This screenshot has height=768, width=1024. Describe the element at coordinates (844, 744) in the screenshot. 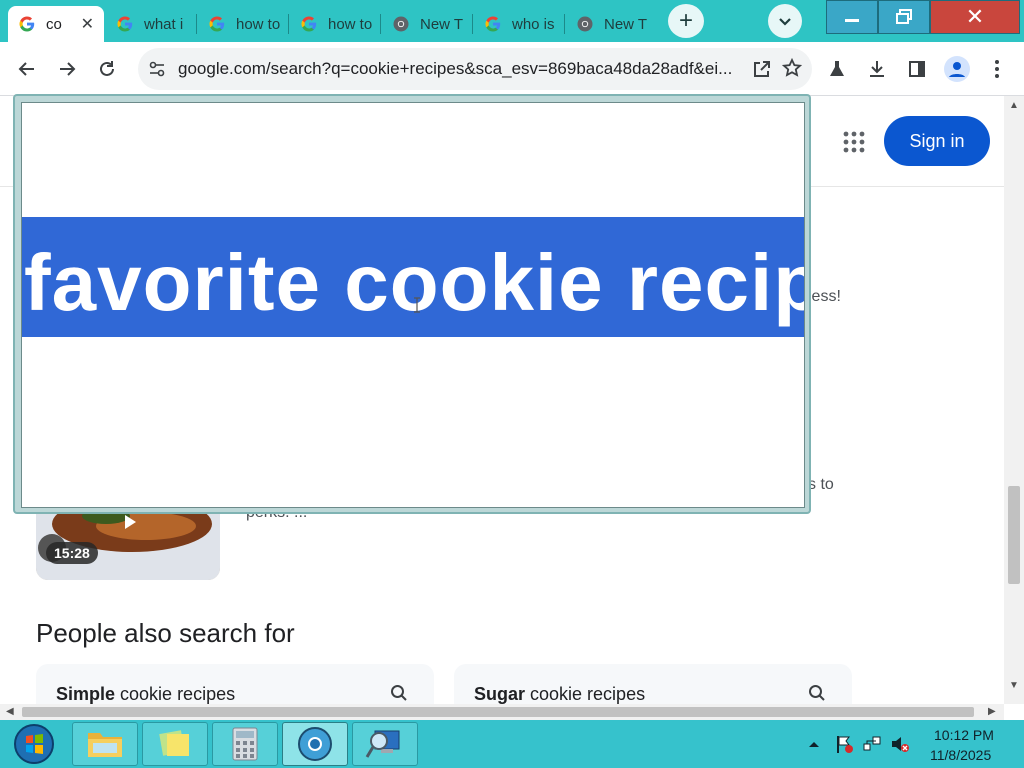

I see `action-center-flag-icon` at that location.